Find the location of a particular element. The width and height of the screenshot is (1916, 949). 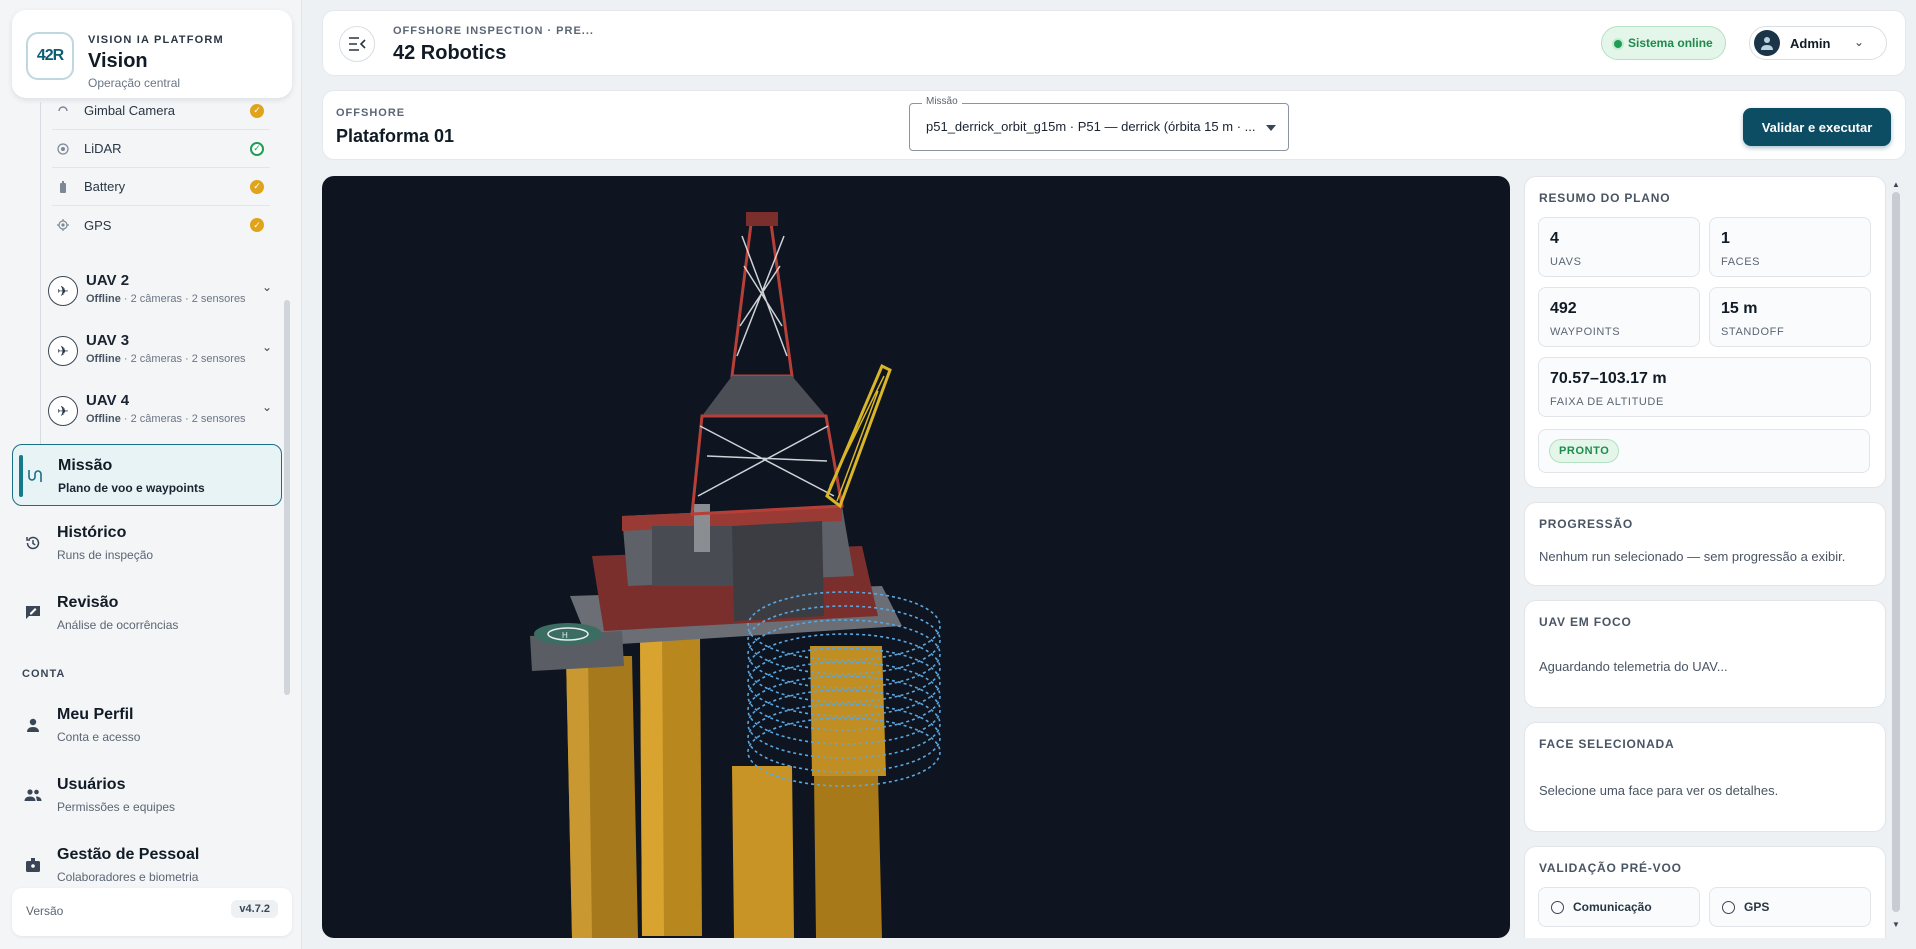

badge-icon is located at coordinates (33, 865).